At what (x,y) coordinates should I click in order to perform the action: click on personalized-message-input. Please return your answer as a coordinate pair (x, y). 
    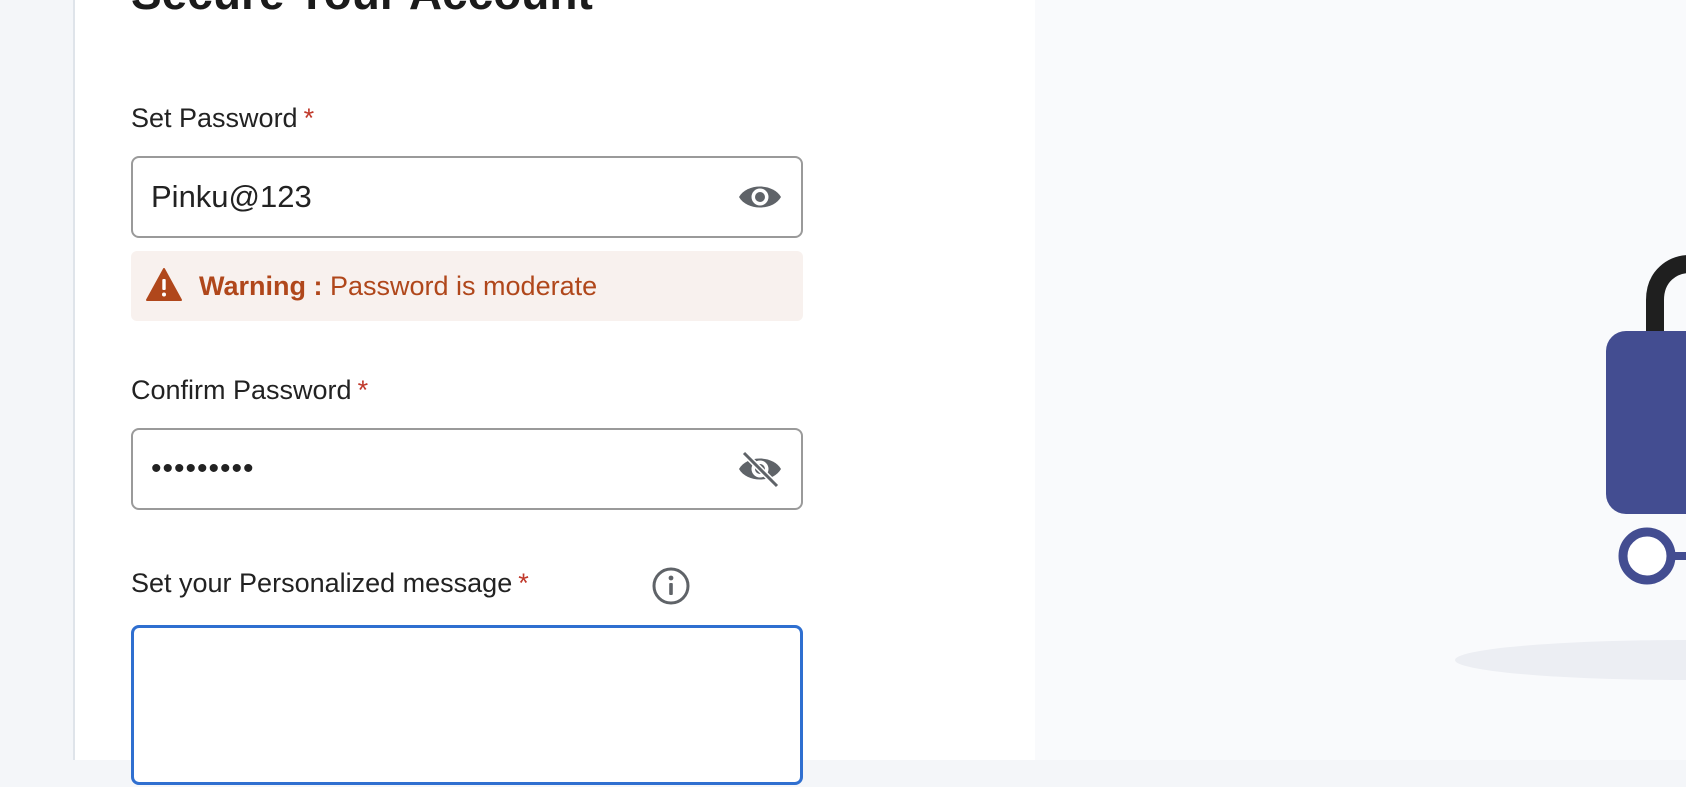
    Looking at the image, I should click on (467, 705).